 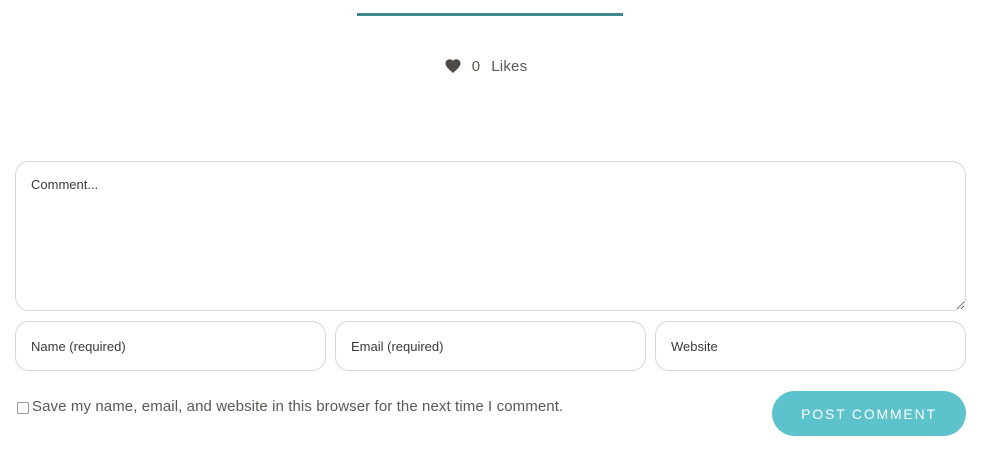 What do you see at coordinates (23, 408) in the screenshot?
I see `save-info-checkbox` at bounding box center [23, 408].